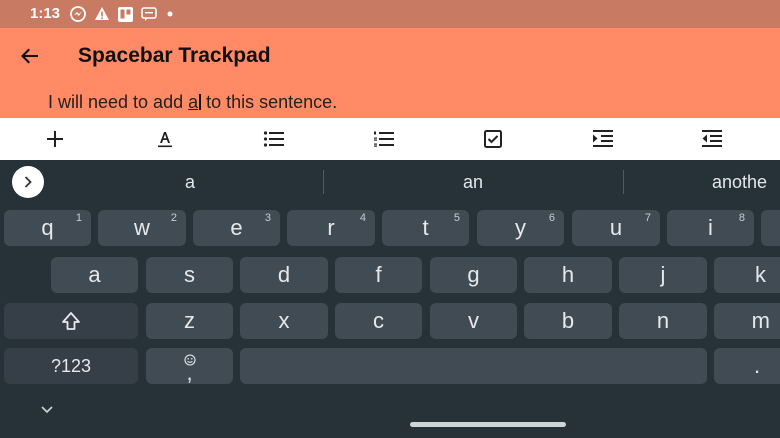 This screenshot has height=438, width=780. Describe the element at coordinates (473, 182) in the screenshot. I see `suggestion-2: an` at that location.